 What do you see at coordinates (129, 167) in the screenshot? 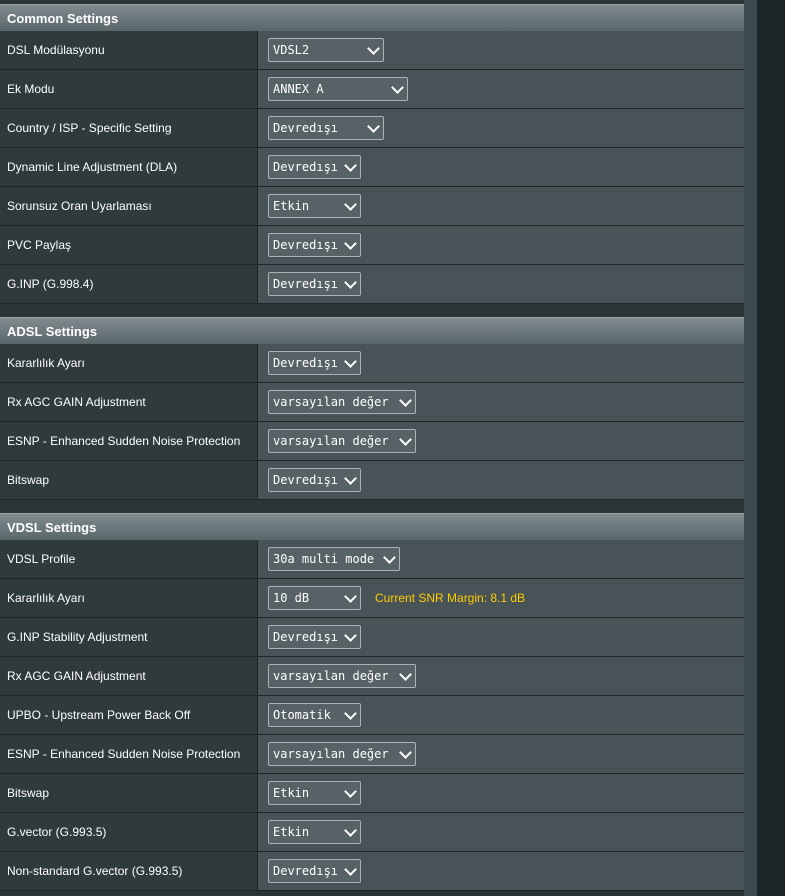
I see `setting-label: Dynamic Line Adjustment (DLA)` at bounding box center [129, 167].